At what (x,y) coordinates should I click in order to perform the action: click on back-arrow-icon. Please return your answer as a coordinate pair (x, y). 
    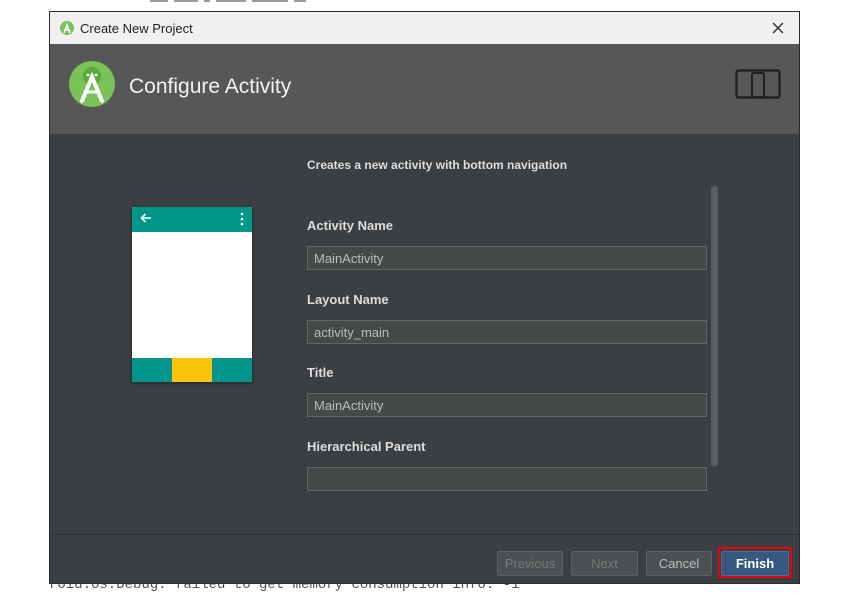
    Looking at the image, I should click on (145, 218).